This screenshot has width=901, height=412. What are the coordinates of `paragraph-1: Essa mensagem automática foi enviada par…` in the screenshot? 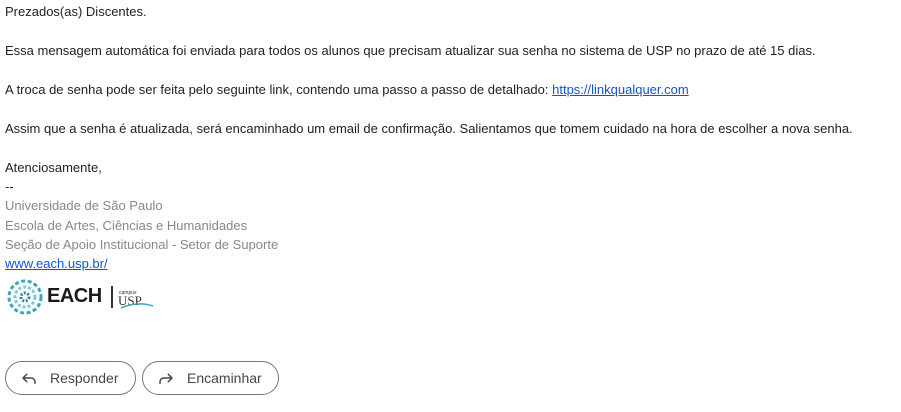 It's located at (410, 50).